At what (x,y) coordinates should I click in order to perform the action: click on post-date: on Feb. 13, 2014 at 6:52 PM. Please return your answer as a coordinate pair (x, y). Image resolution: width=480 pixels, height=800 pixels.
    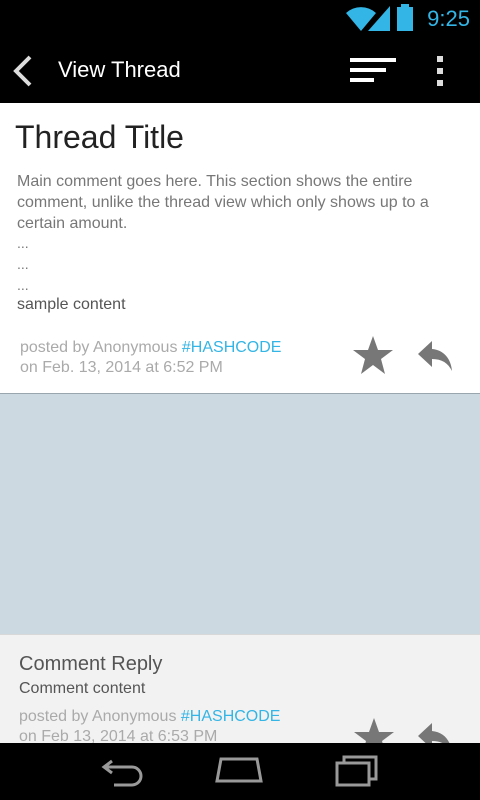
    Looking at the image, I should click on (121, 367).